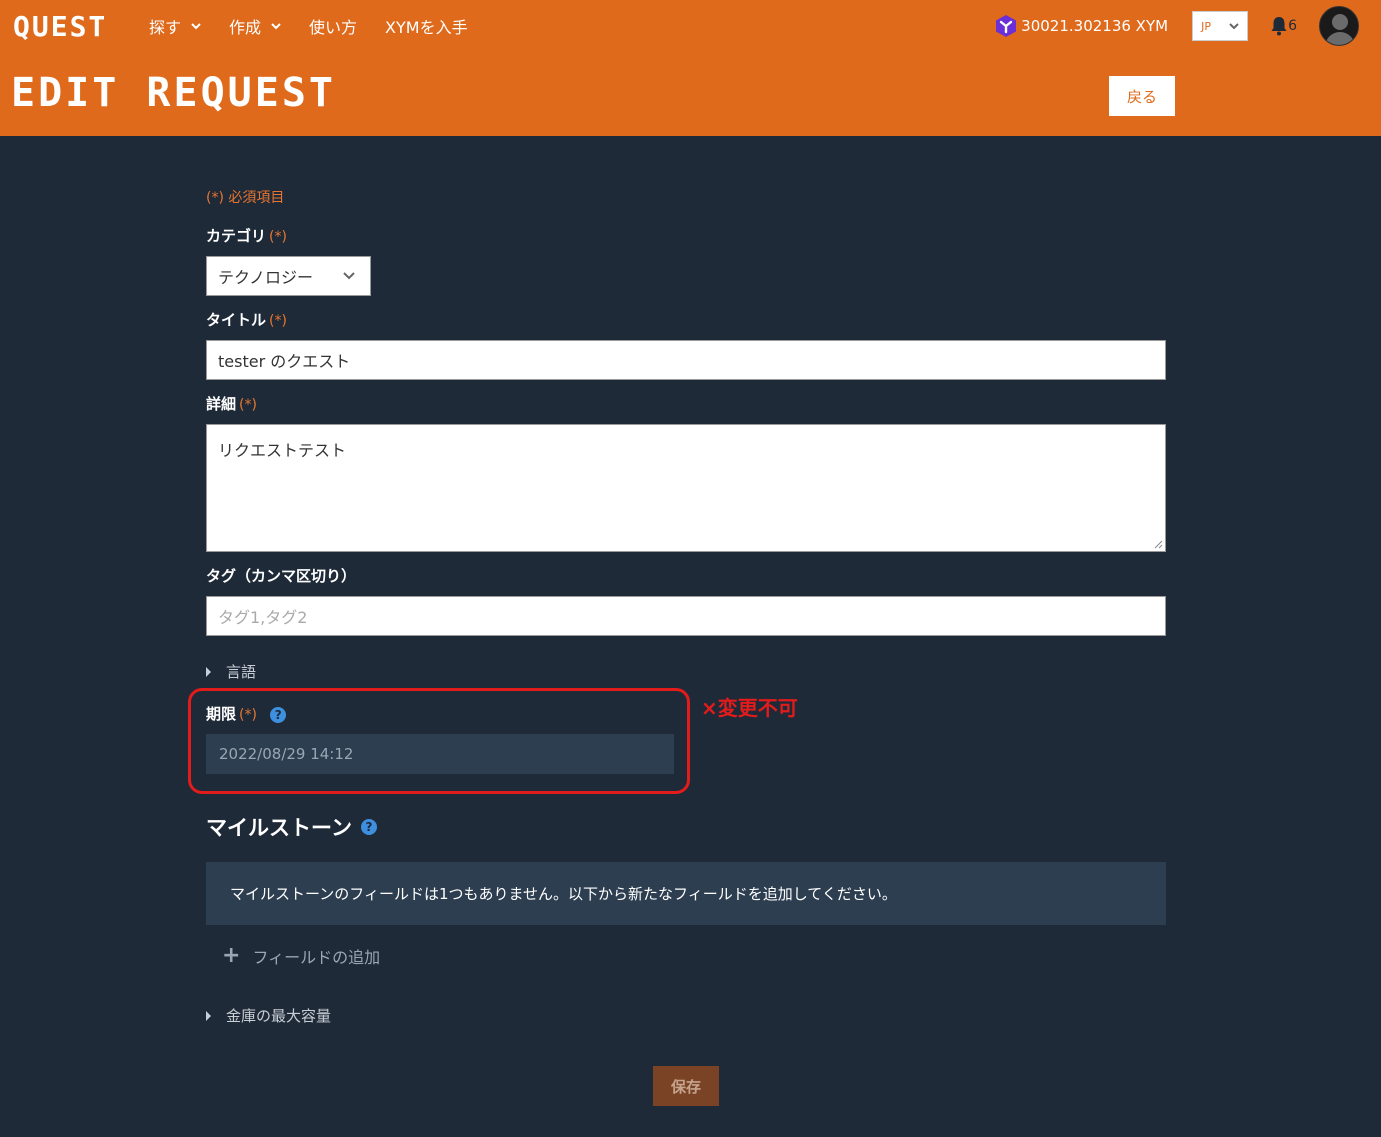  Describe the element at coordinates (1206, 26) in the screenshot. I see `language-value: JP` at that location.